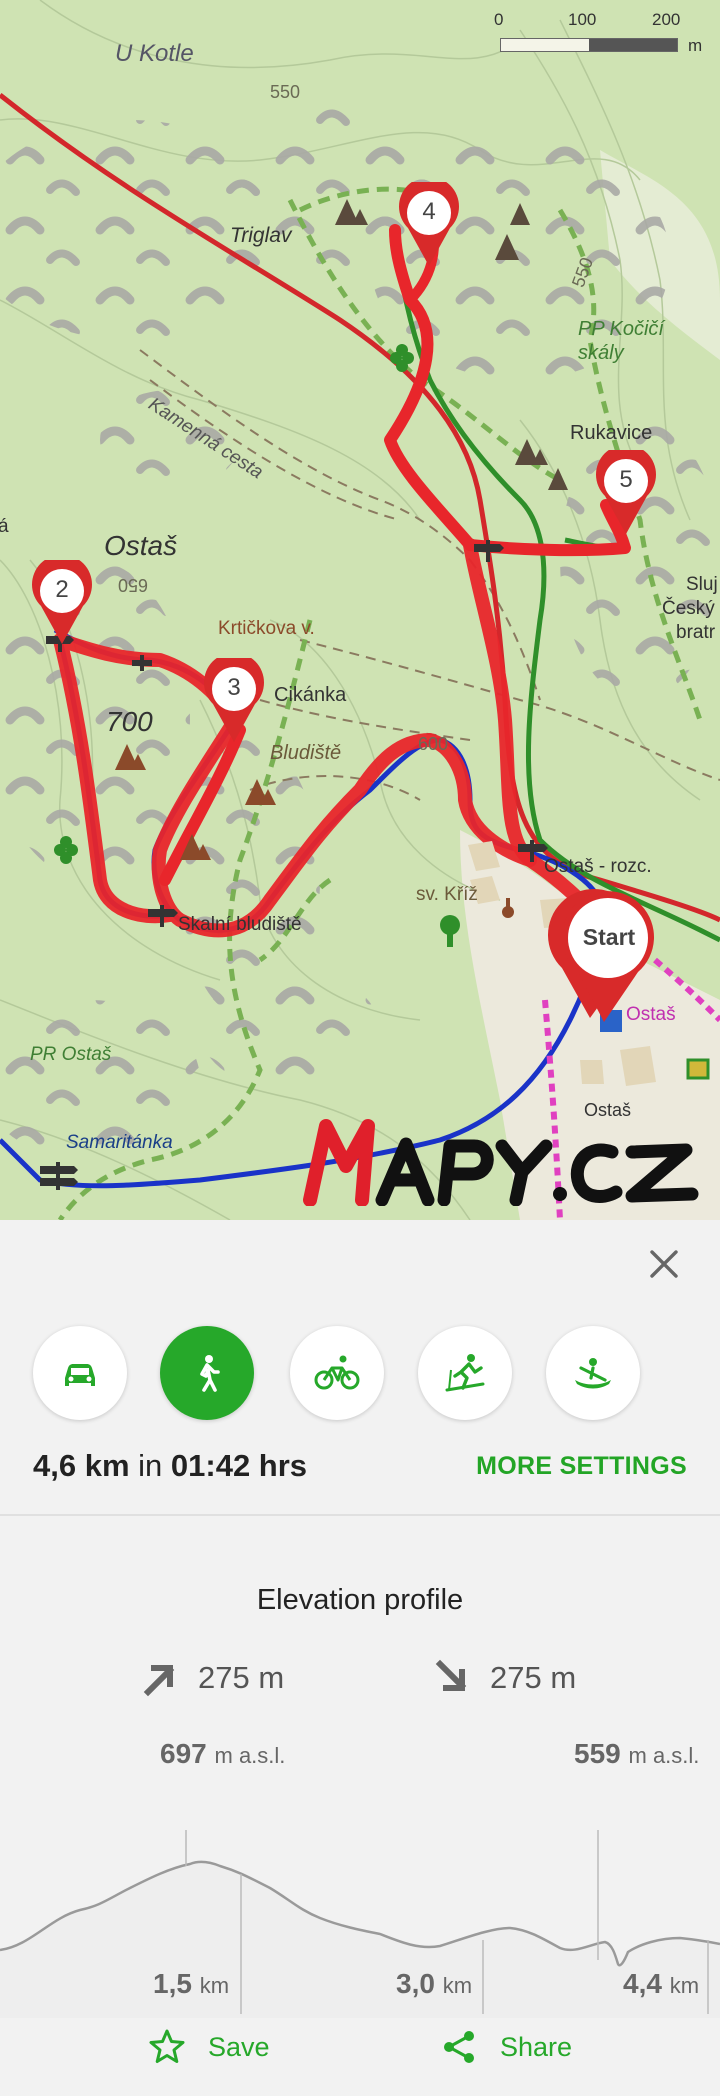 Image resolution: width=720 pixels, height=2096 pixels. What do you see at coordinates (133, 585) in the screenshot?
I see `map-label-contour-650: 650` at bounding box center [133, 585].